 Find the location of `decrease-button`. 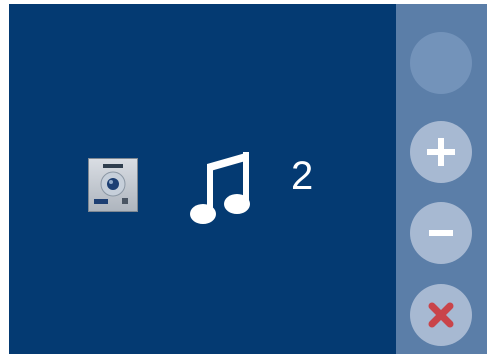

decrease-button is located at coordinates (441, 233).